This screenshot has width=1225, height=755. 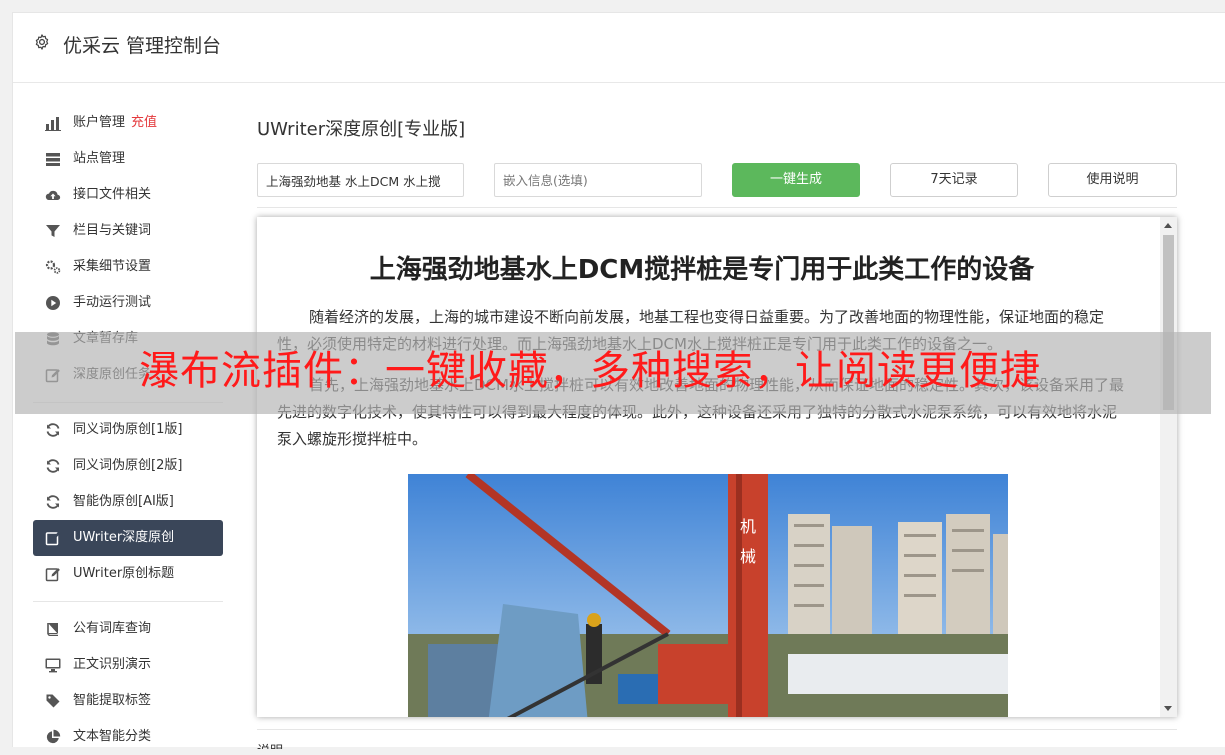 I want to click on sidebar-item-label: 智能提取标签, so click(x=112, y=700).